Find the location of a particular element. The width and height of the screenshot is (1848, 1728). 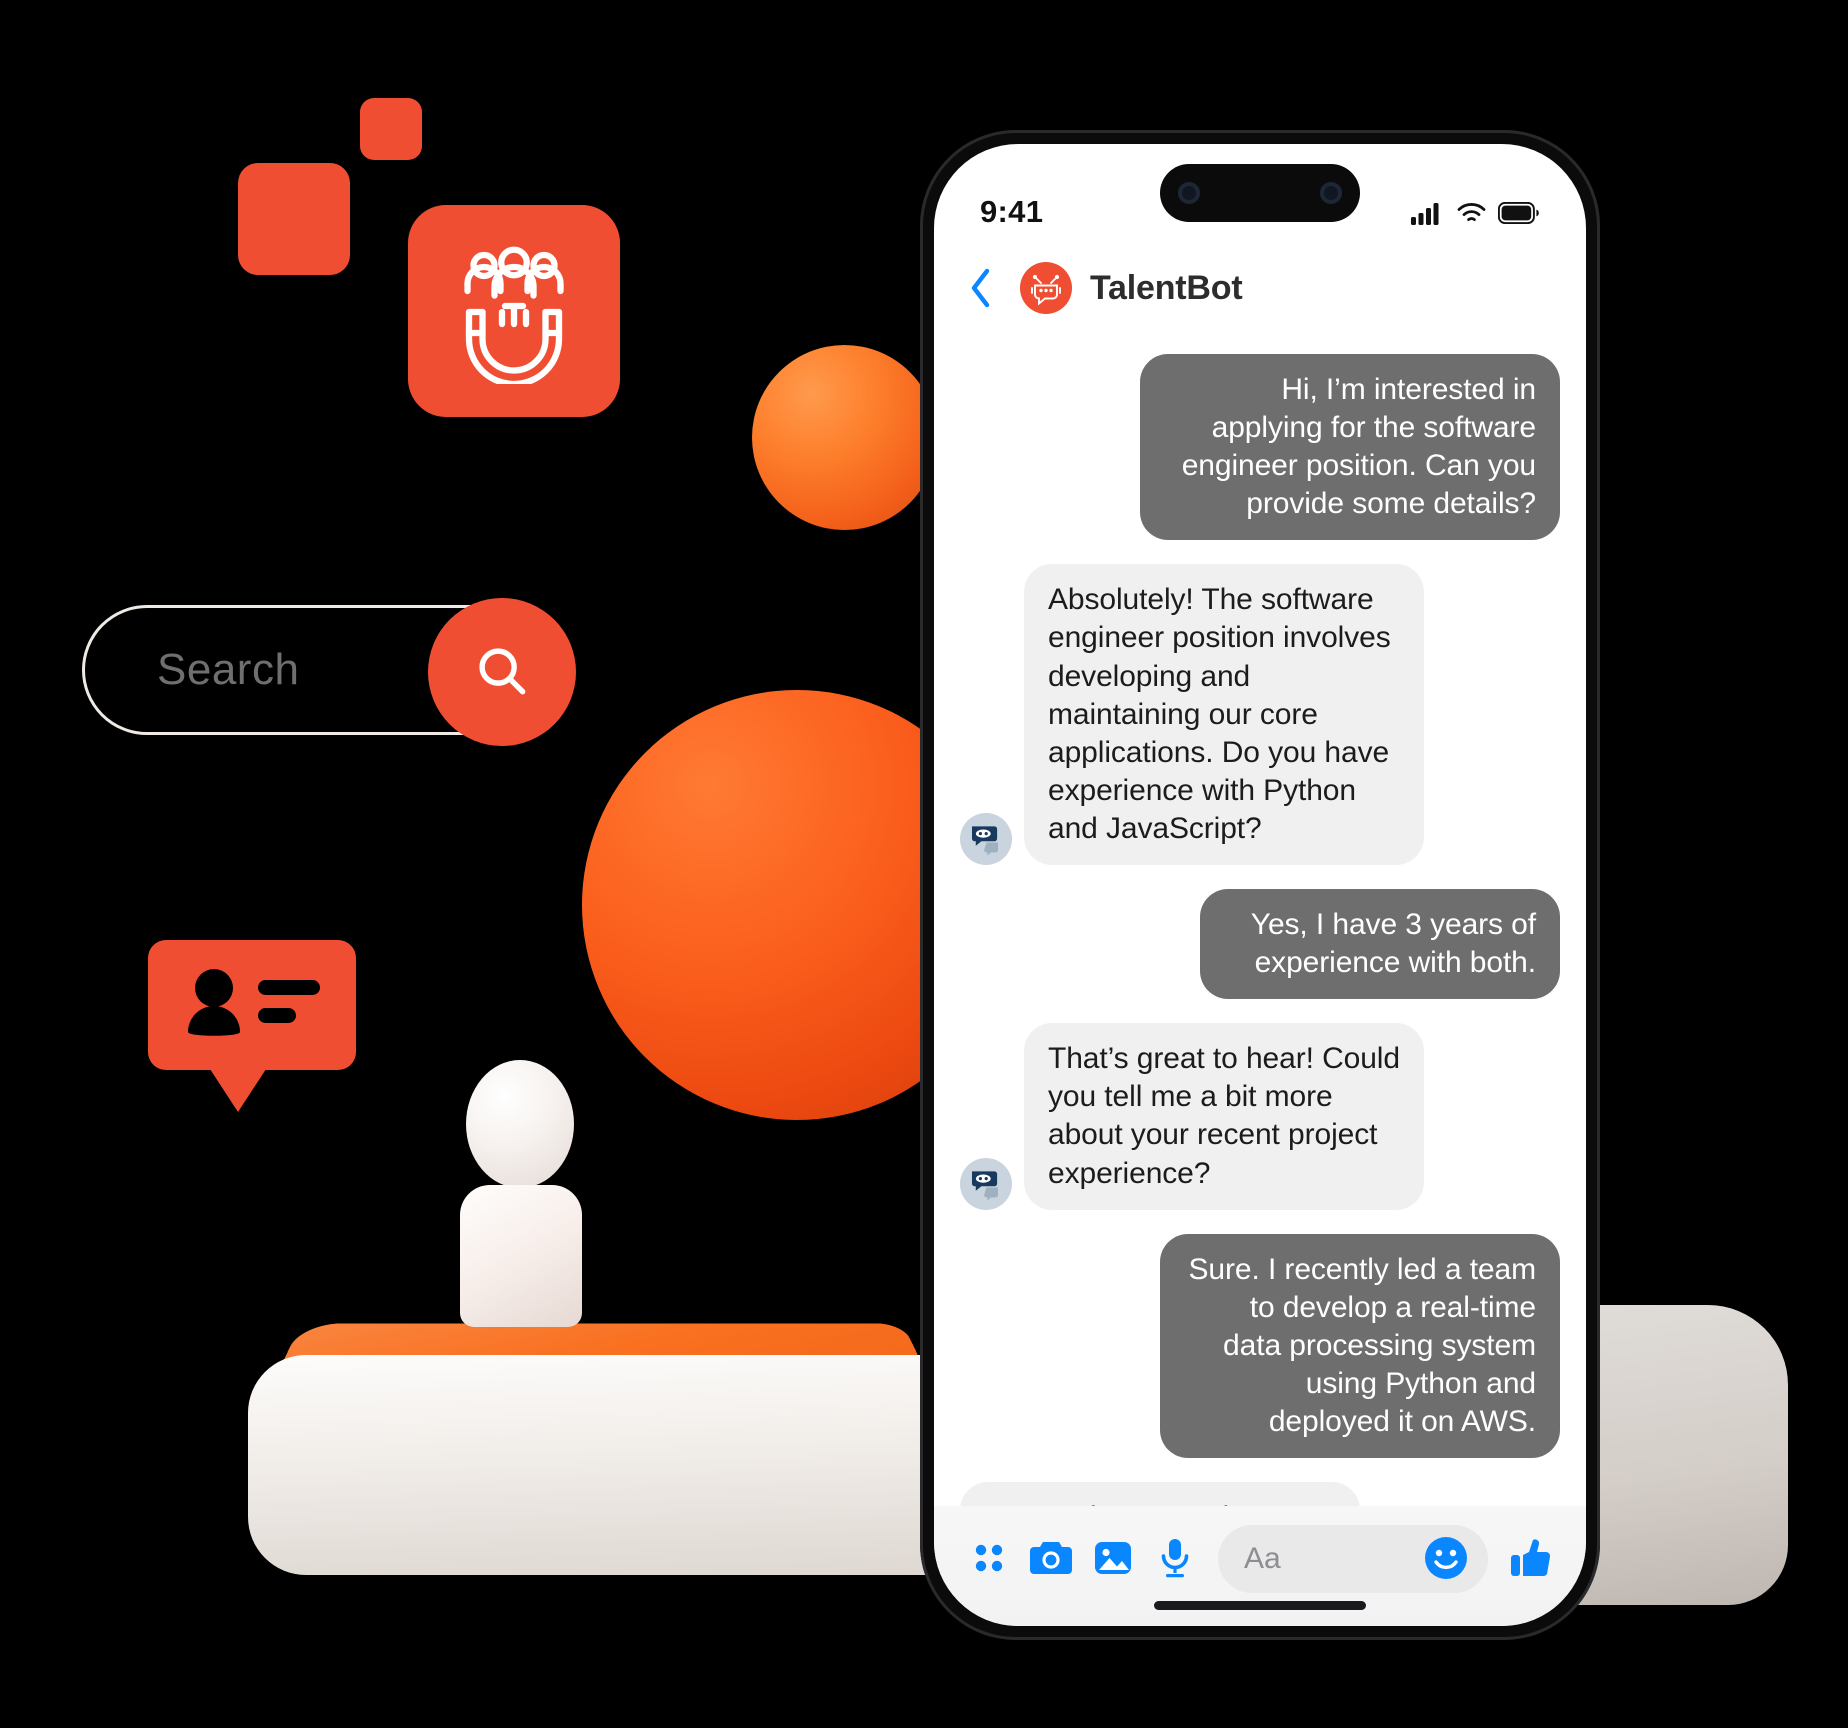

talent-magnet-tile is located at coordinates (514, 311).